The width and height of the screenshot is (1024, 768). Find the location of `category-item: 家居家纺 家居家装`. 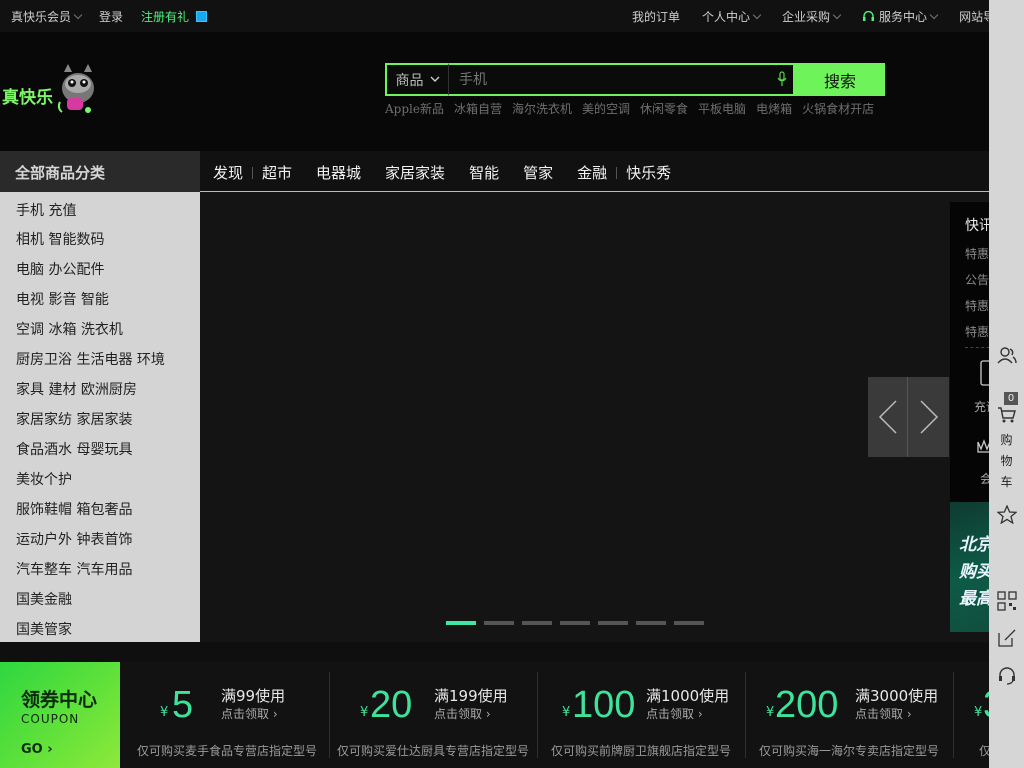

category-item: 家居家纺 家居家装 is located at coordinates (74, 419).